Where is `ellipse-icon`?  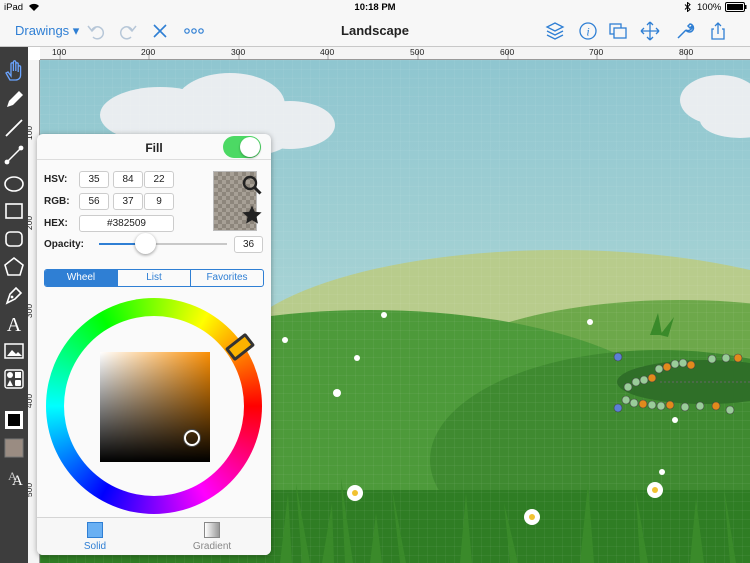
ellipse-icon is located at coordinates (14, 184).